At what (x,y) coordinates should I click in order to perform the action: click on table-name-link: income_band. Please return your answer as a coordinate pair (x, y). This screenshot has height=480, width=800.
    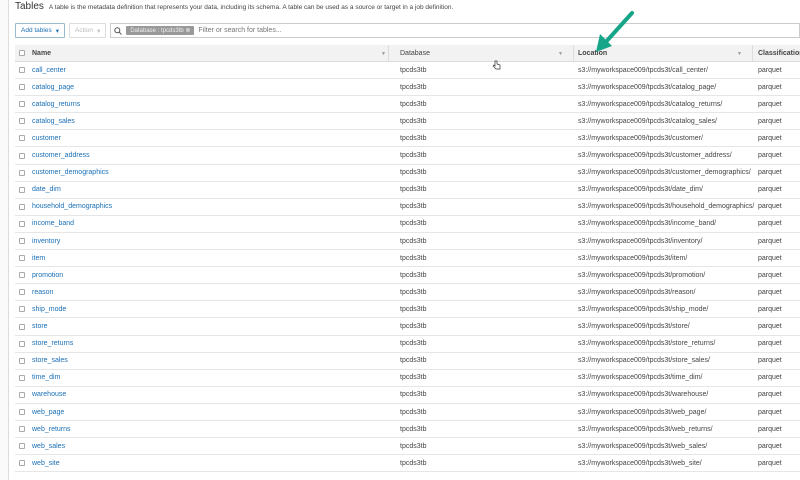
    Looking at the image, I should click on (53, 224).